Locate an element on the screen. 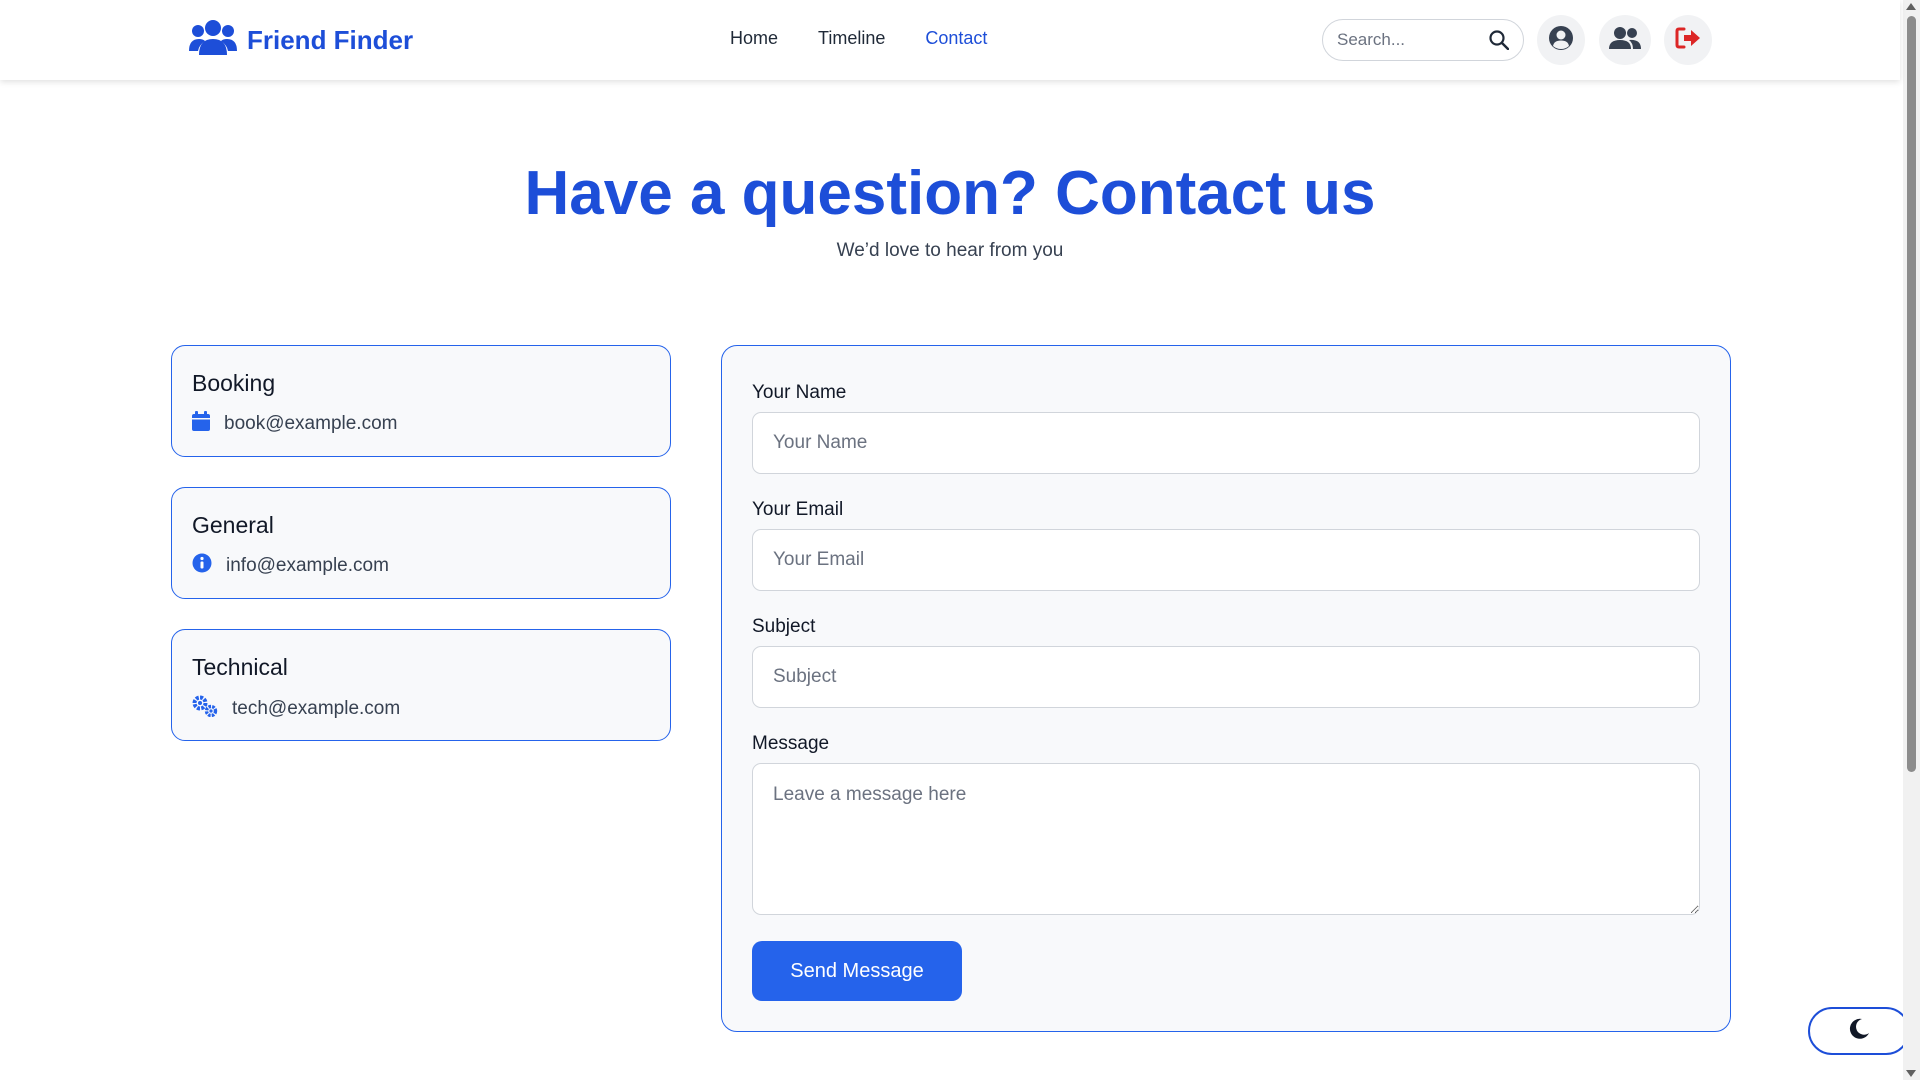 The image size is (1920, 1080). gears-icon is located at coordinates (205, 709).